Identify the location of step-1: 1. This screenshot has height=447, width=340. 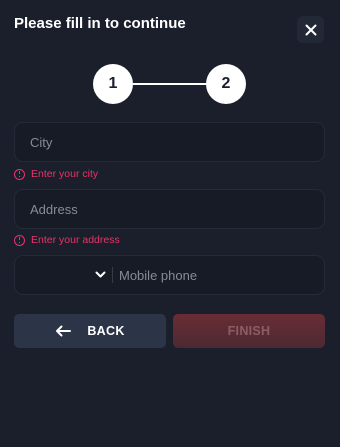
(113, 84).